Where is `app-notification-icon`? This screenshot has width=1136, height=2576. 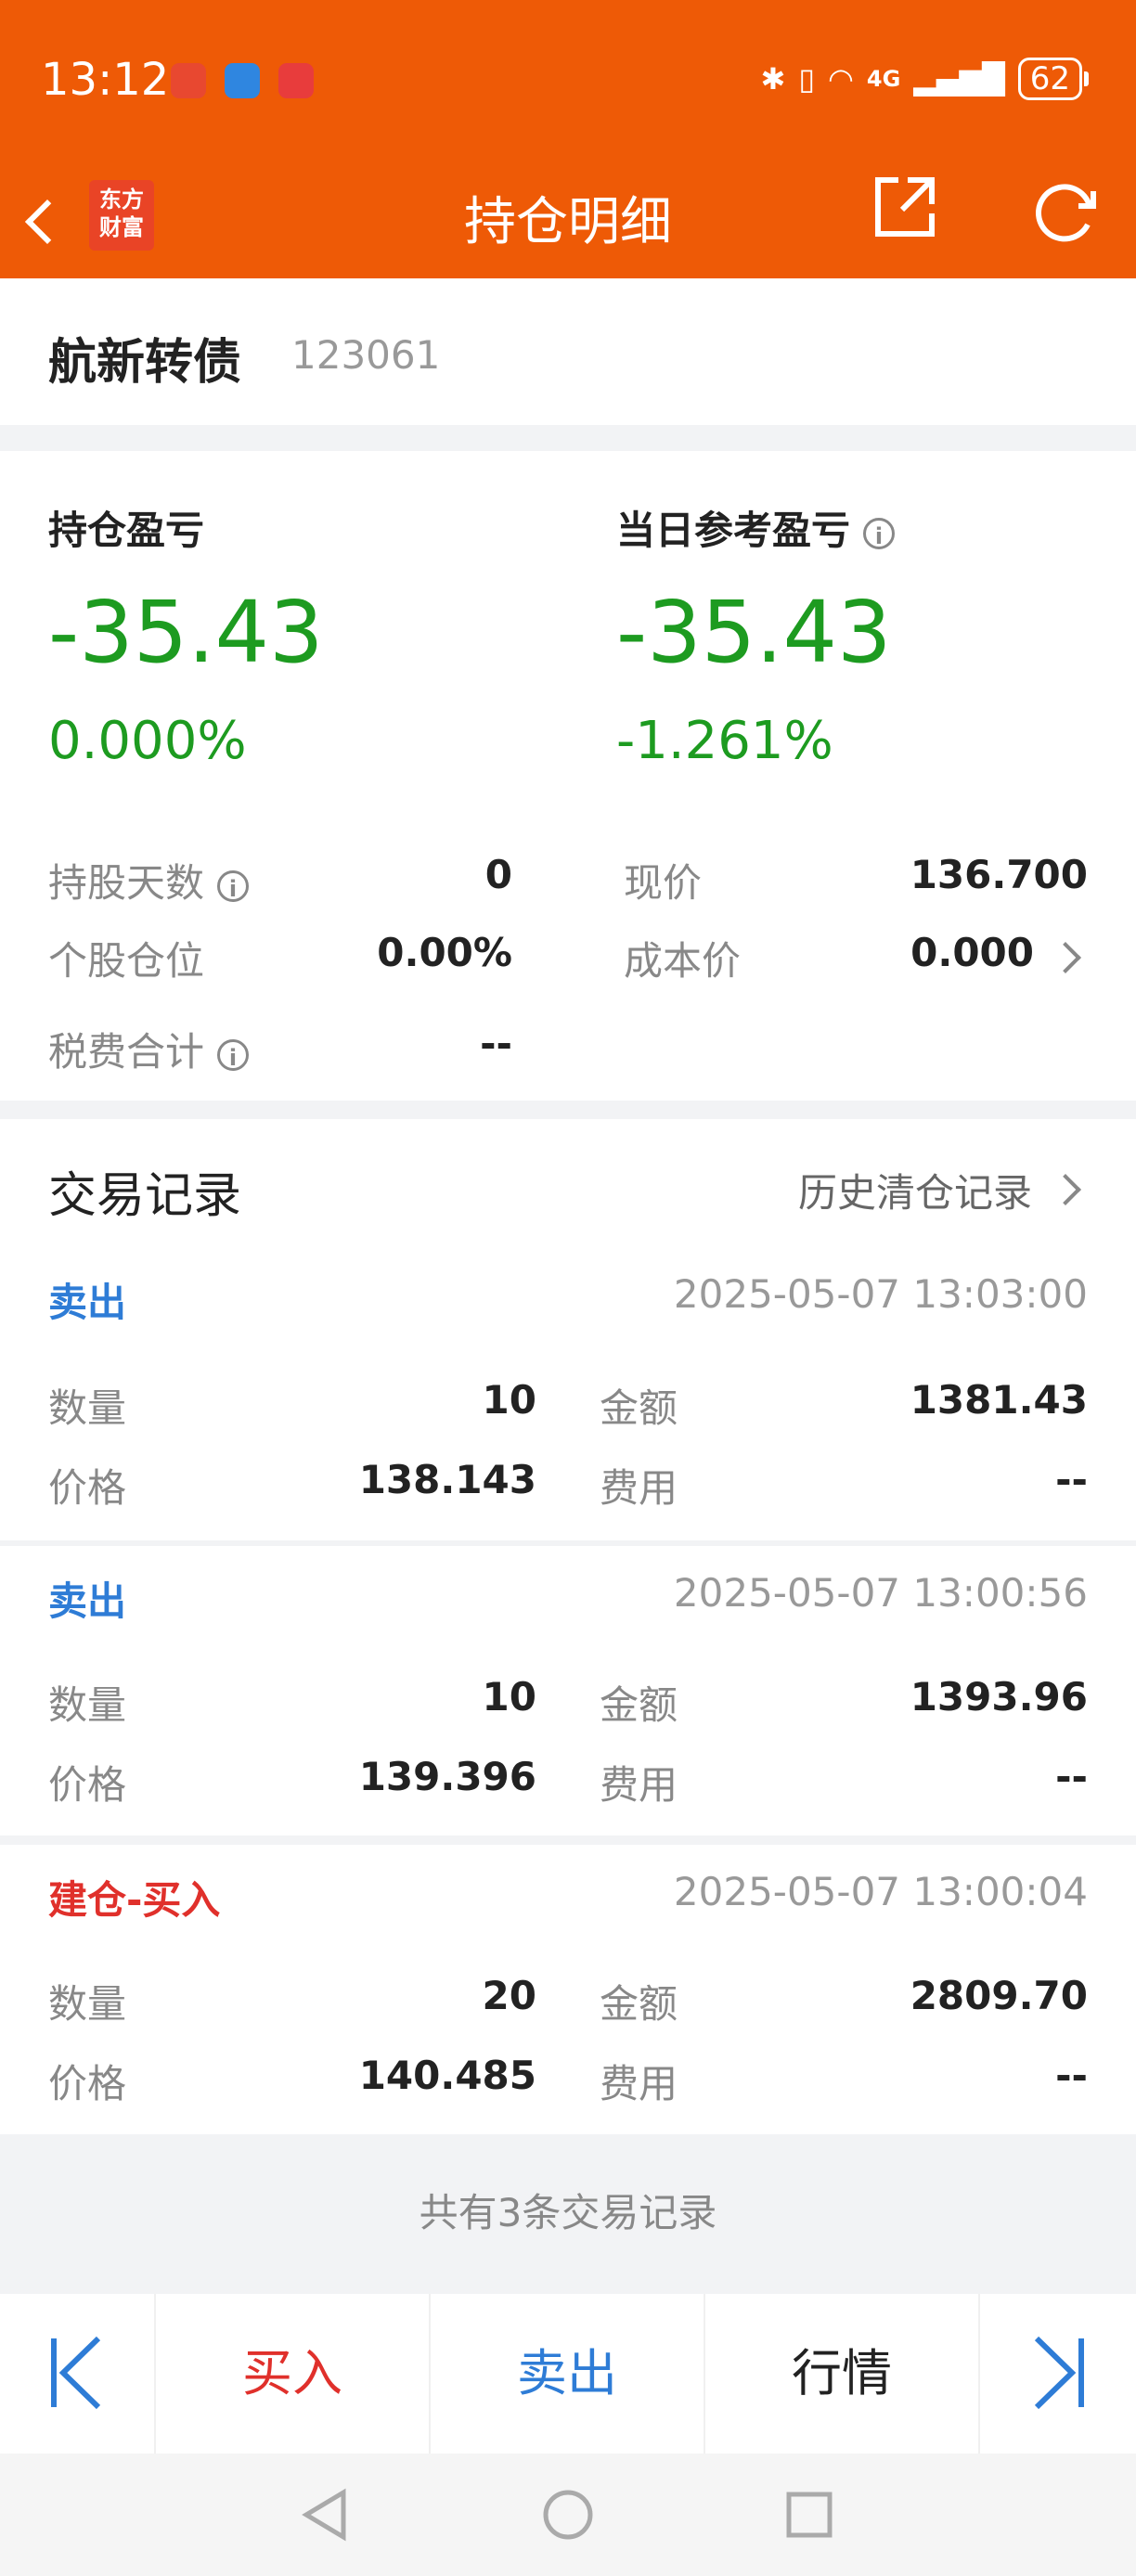 app-notification-icon is located at coordinates (188, 81).